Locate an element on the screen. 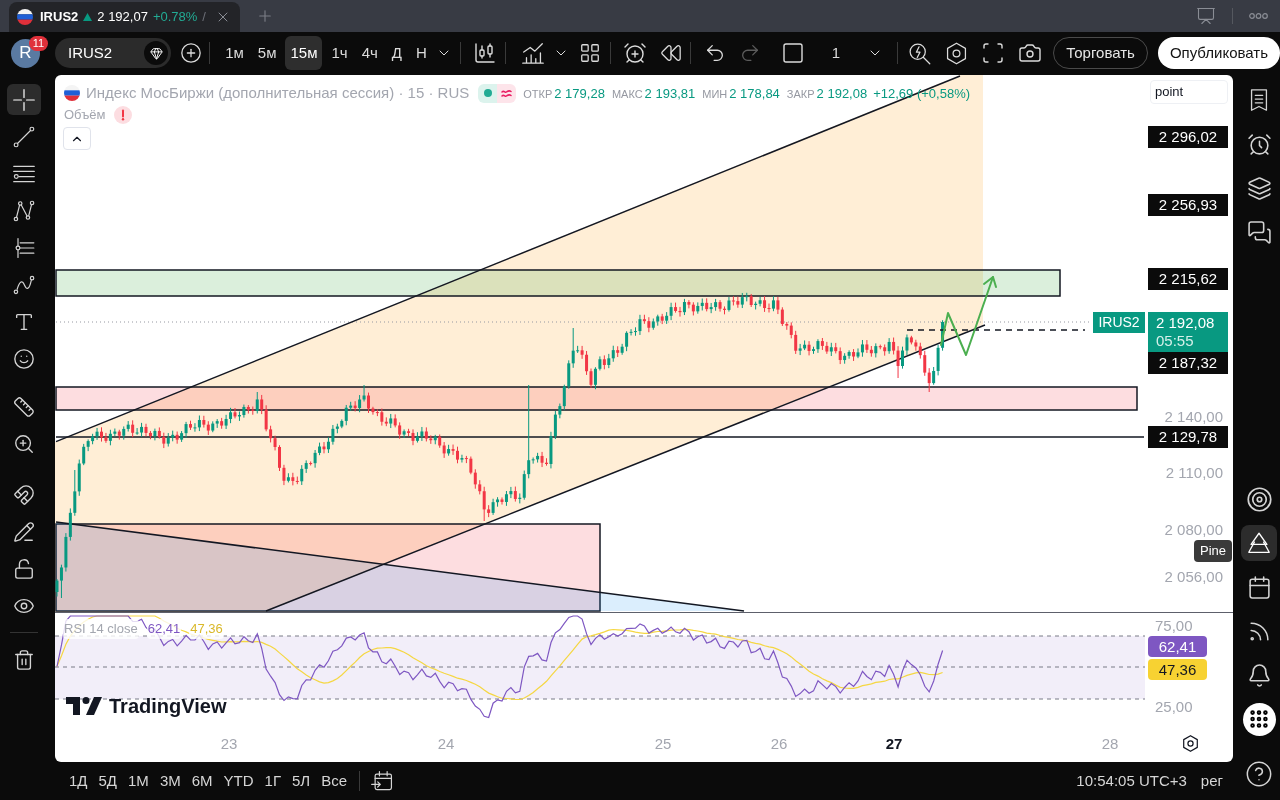  price-marker: 2 187,32 is located at coordinates (1188, 363).